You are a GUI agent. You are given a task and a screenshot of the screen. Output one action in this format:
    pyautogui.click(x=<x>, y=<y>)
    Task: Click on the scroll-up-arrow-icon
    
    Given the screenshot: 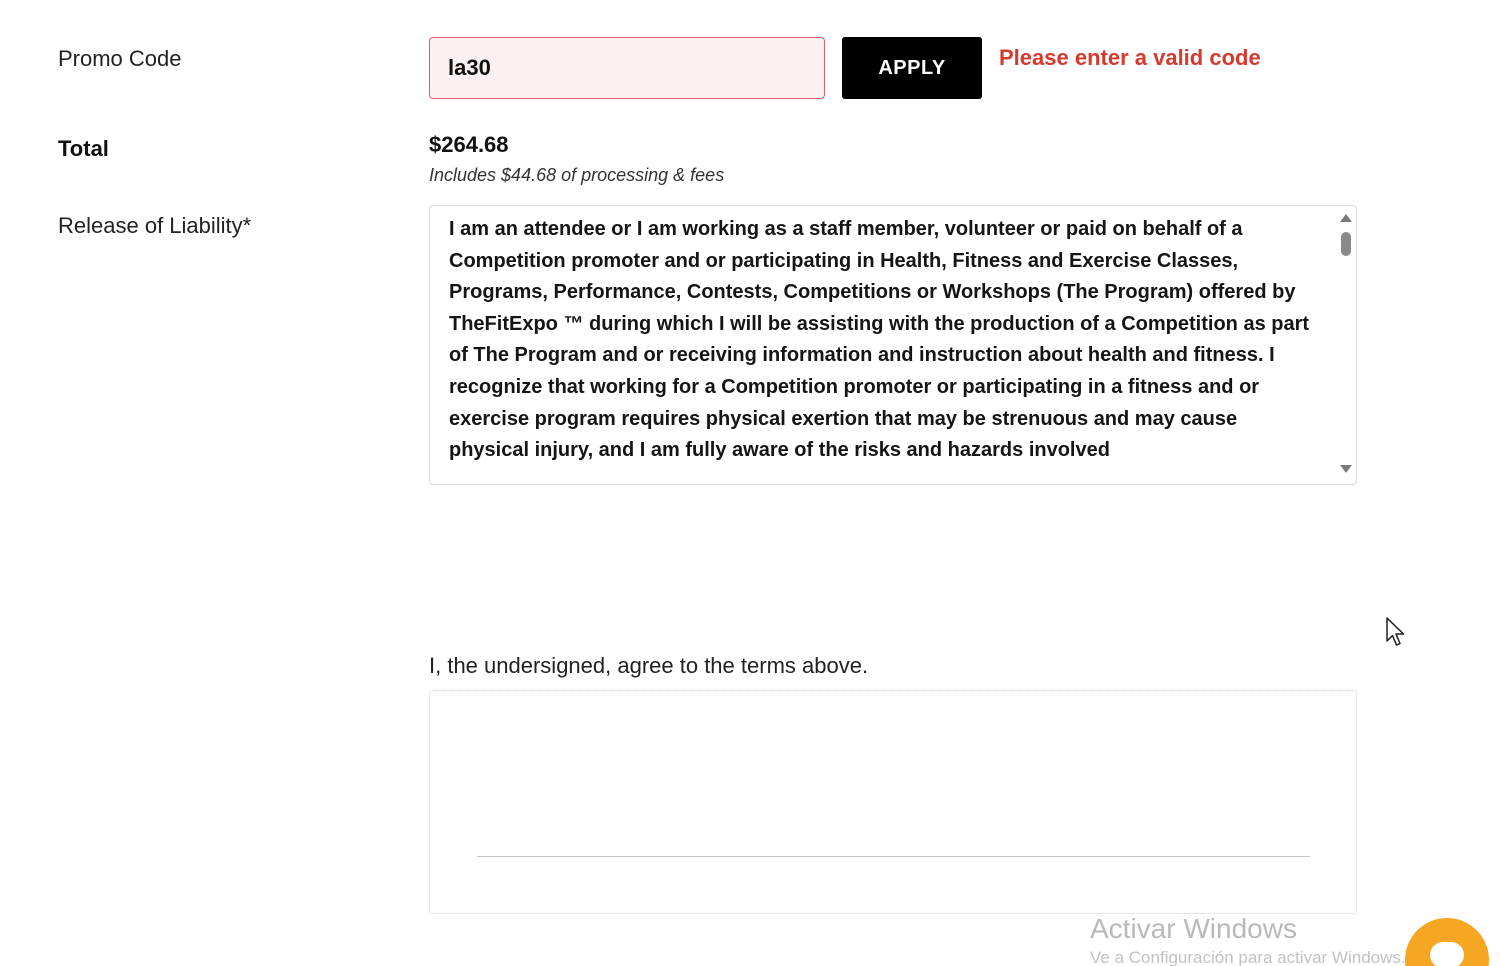 What is the action you would take?
    pyautogui.click(x=1346, y=218)
    